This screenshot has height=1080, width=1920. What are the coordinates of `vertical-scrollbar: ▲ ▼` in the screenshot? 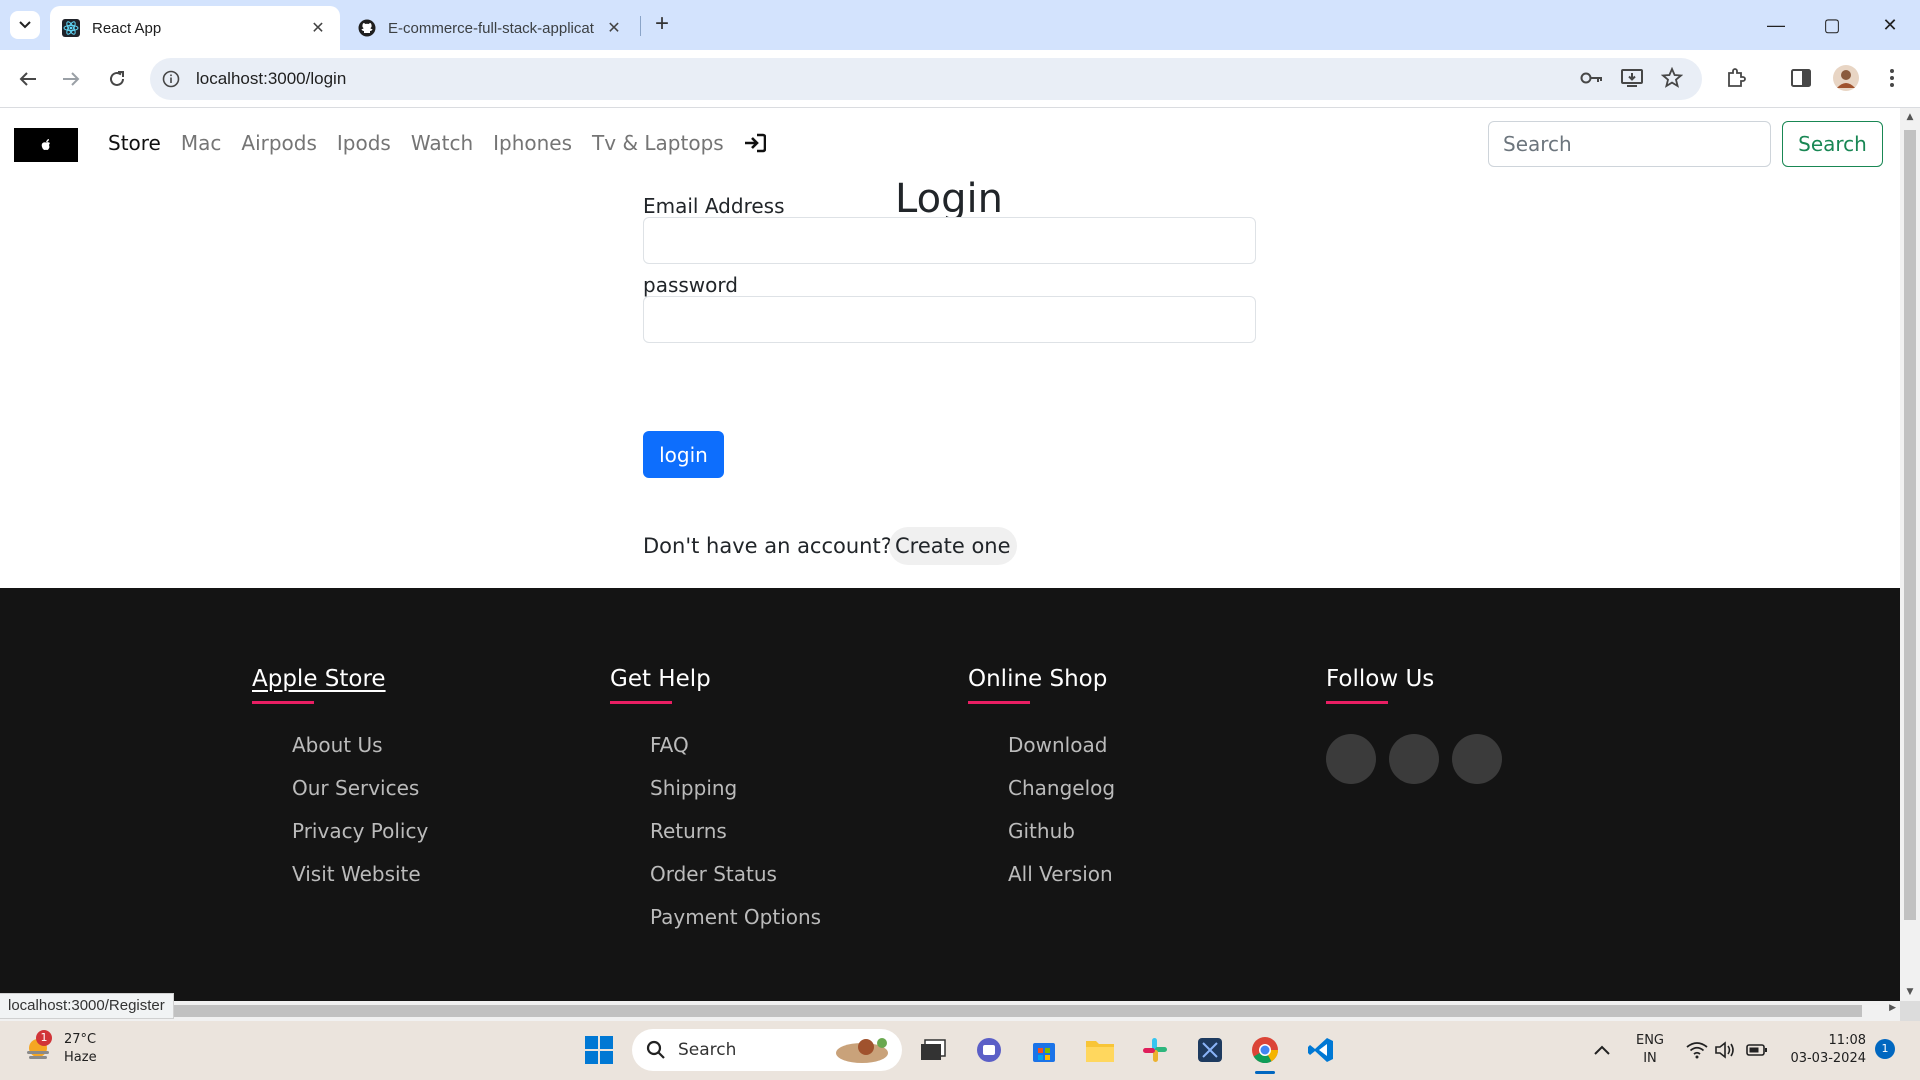 It's located at (1910, 554).